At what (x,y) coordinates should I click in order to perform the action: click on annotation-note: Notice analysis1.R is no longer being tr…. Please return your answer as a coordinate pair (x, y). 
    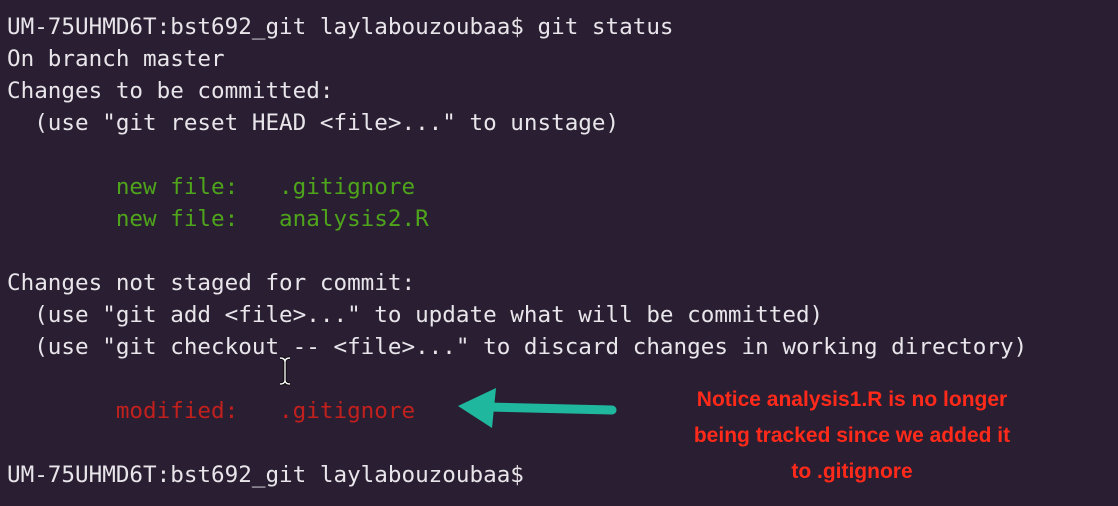
    Looking at the image, I should click on (852, 436).